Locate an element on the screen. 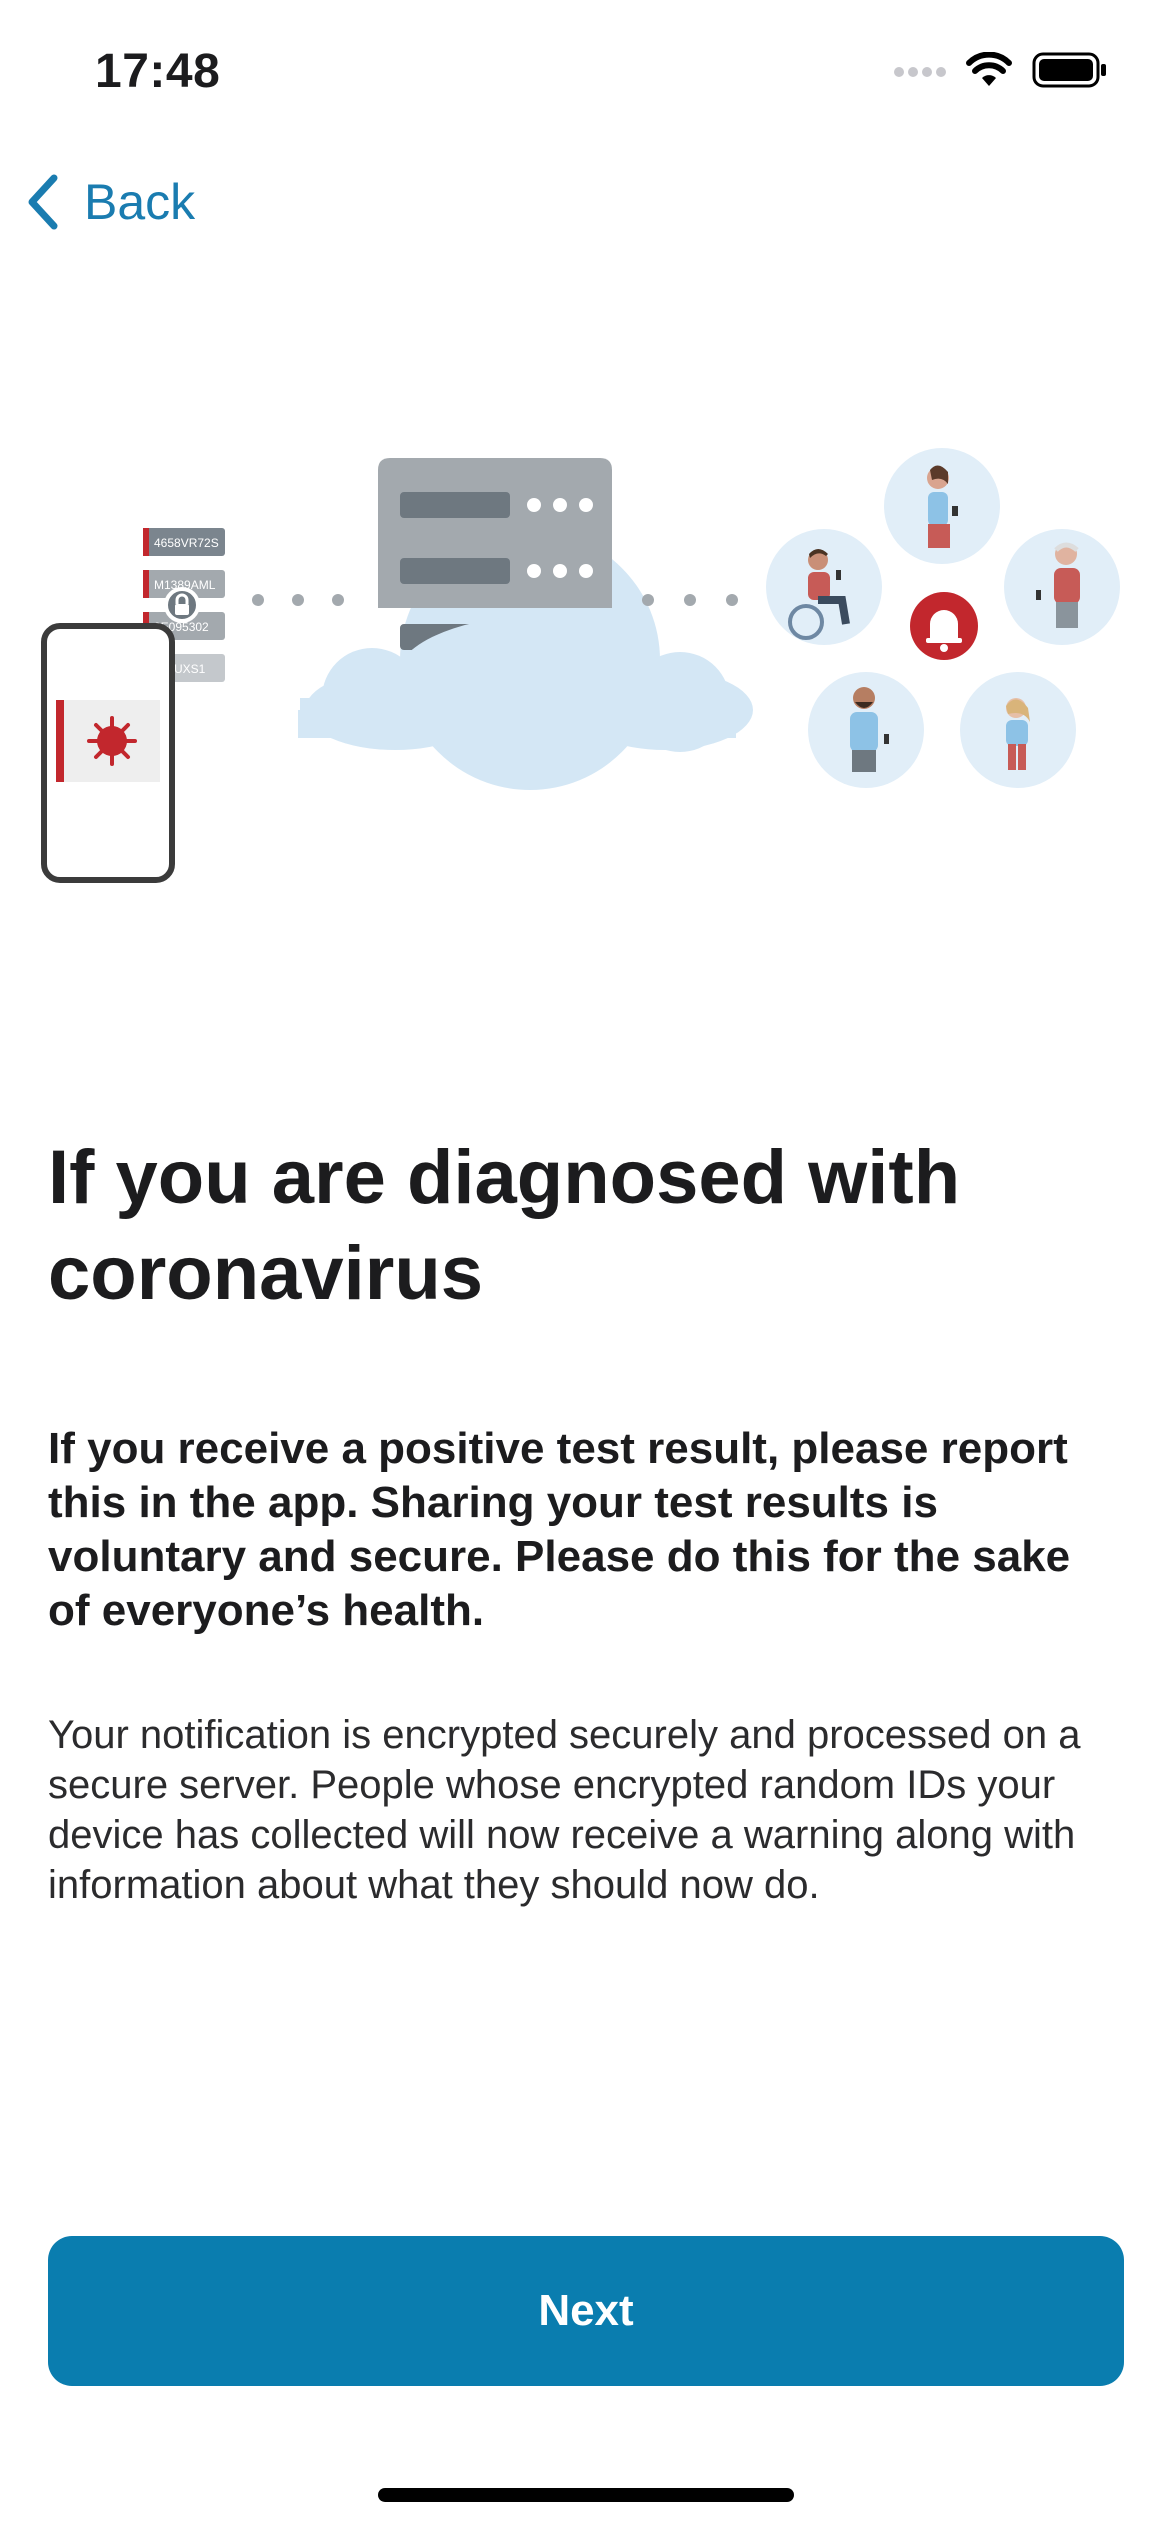  connection-dots-left is located at coordinates (298, 600).